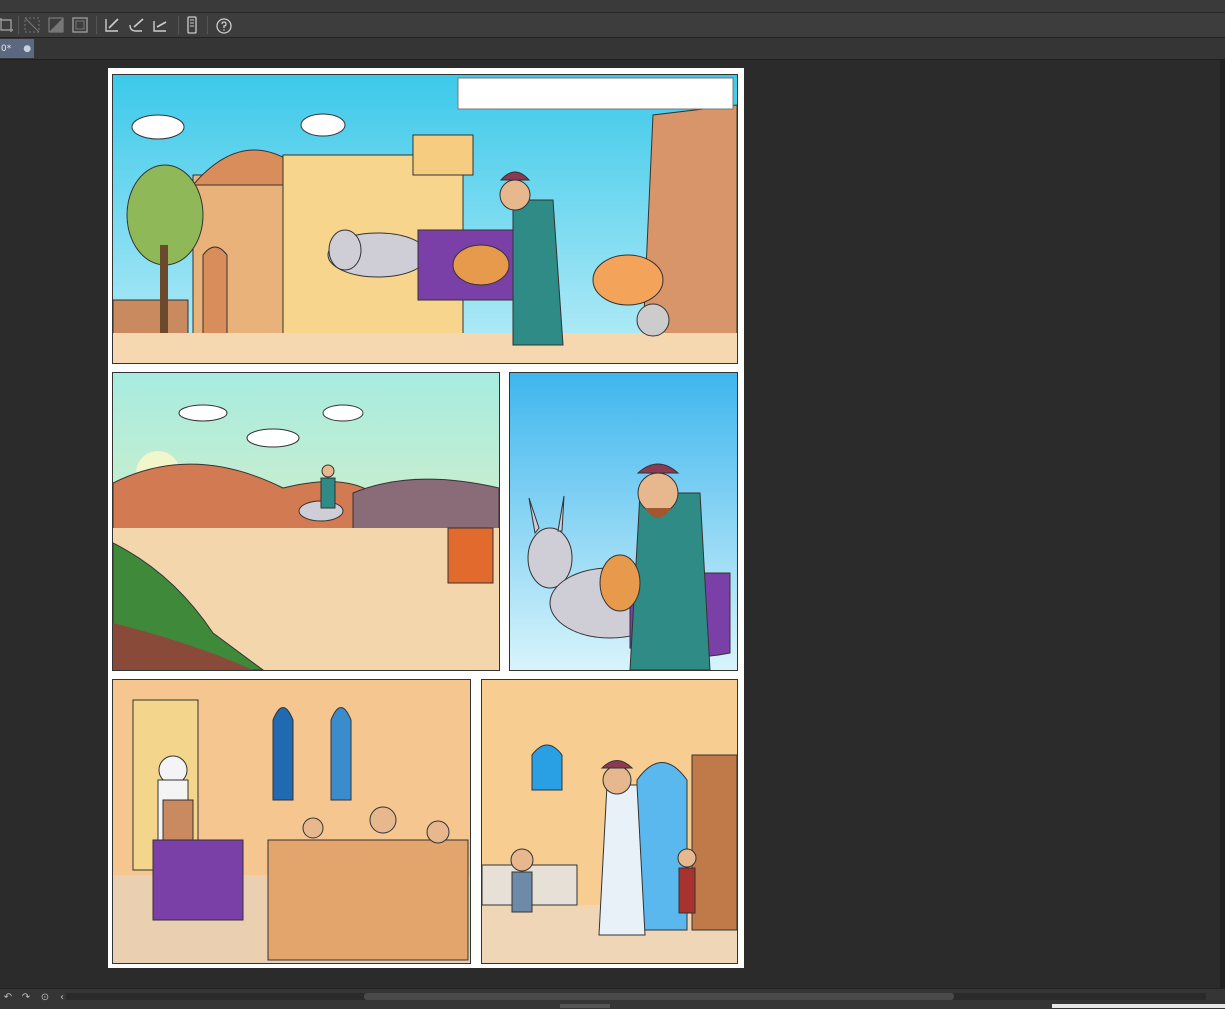 The image size is (1225, 1009). What do you see at coordinates (612, 6) in the screenshot?
I see `menu-bar` at bounding box center [612, 6].